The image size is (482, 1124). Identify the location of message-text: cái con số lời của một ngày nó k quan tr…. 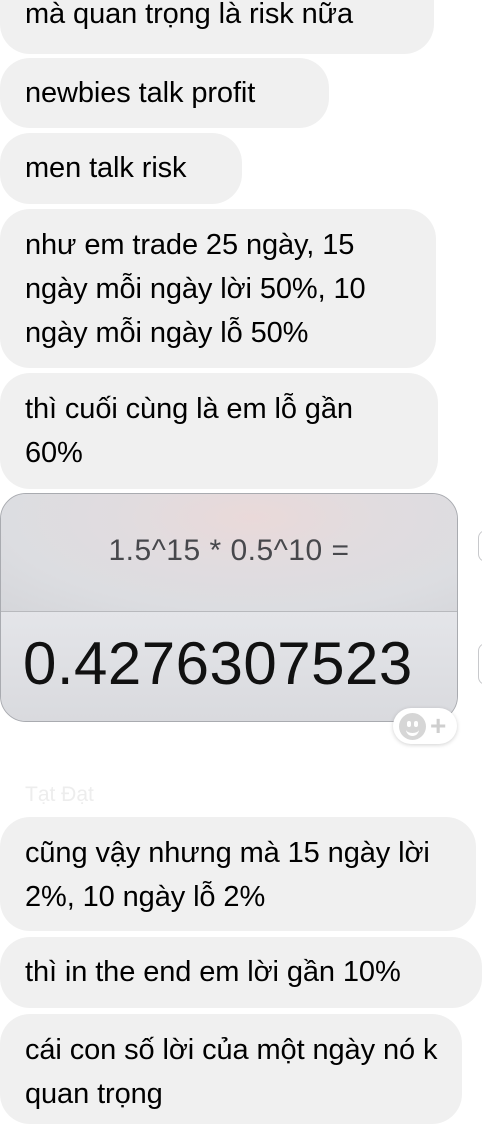
(231, 1072).